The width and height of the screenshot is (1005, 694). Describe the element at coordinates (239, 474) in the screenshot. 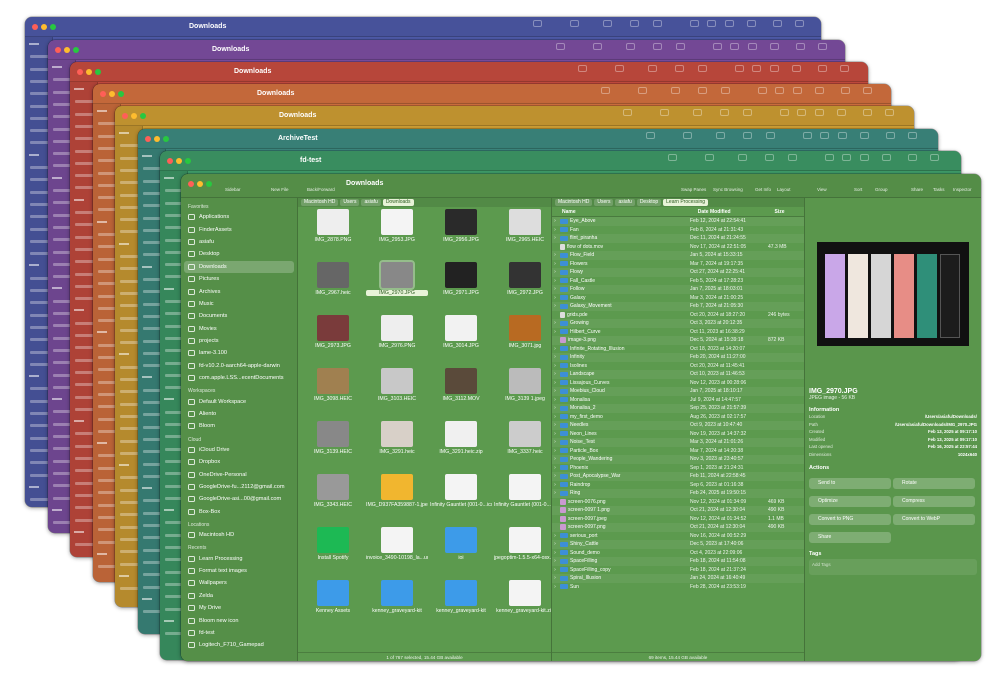

I see `sidebar-item: OneDrive-Personal` at that location.